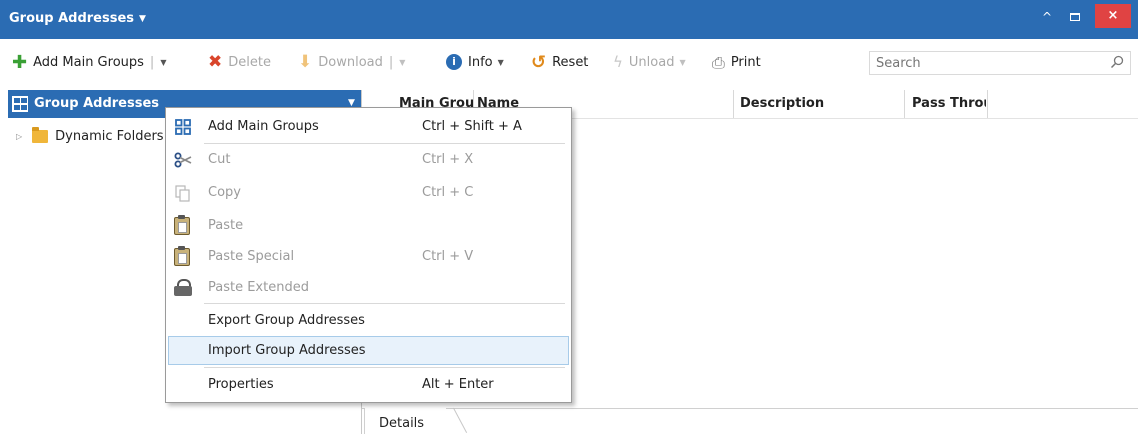  What do you see at coordinates (258, 287) in the screenshot?
I see `menu-item-label: Paste Extended` at bounding box center [258, 287].